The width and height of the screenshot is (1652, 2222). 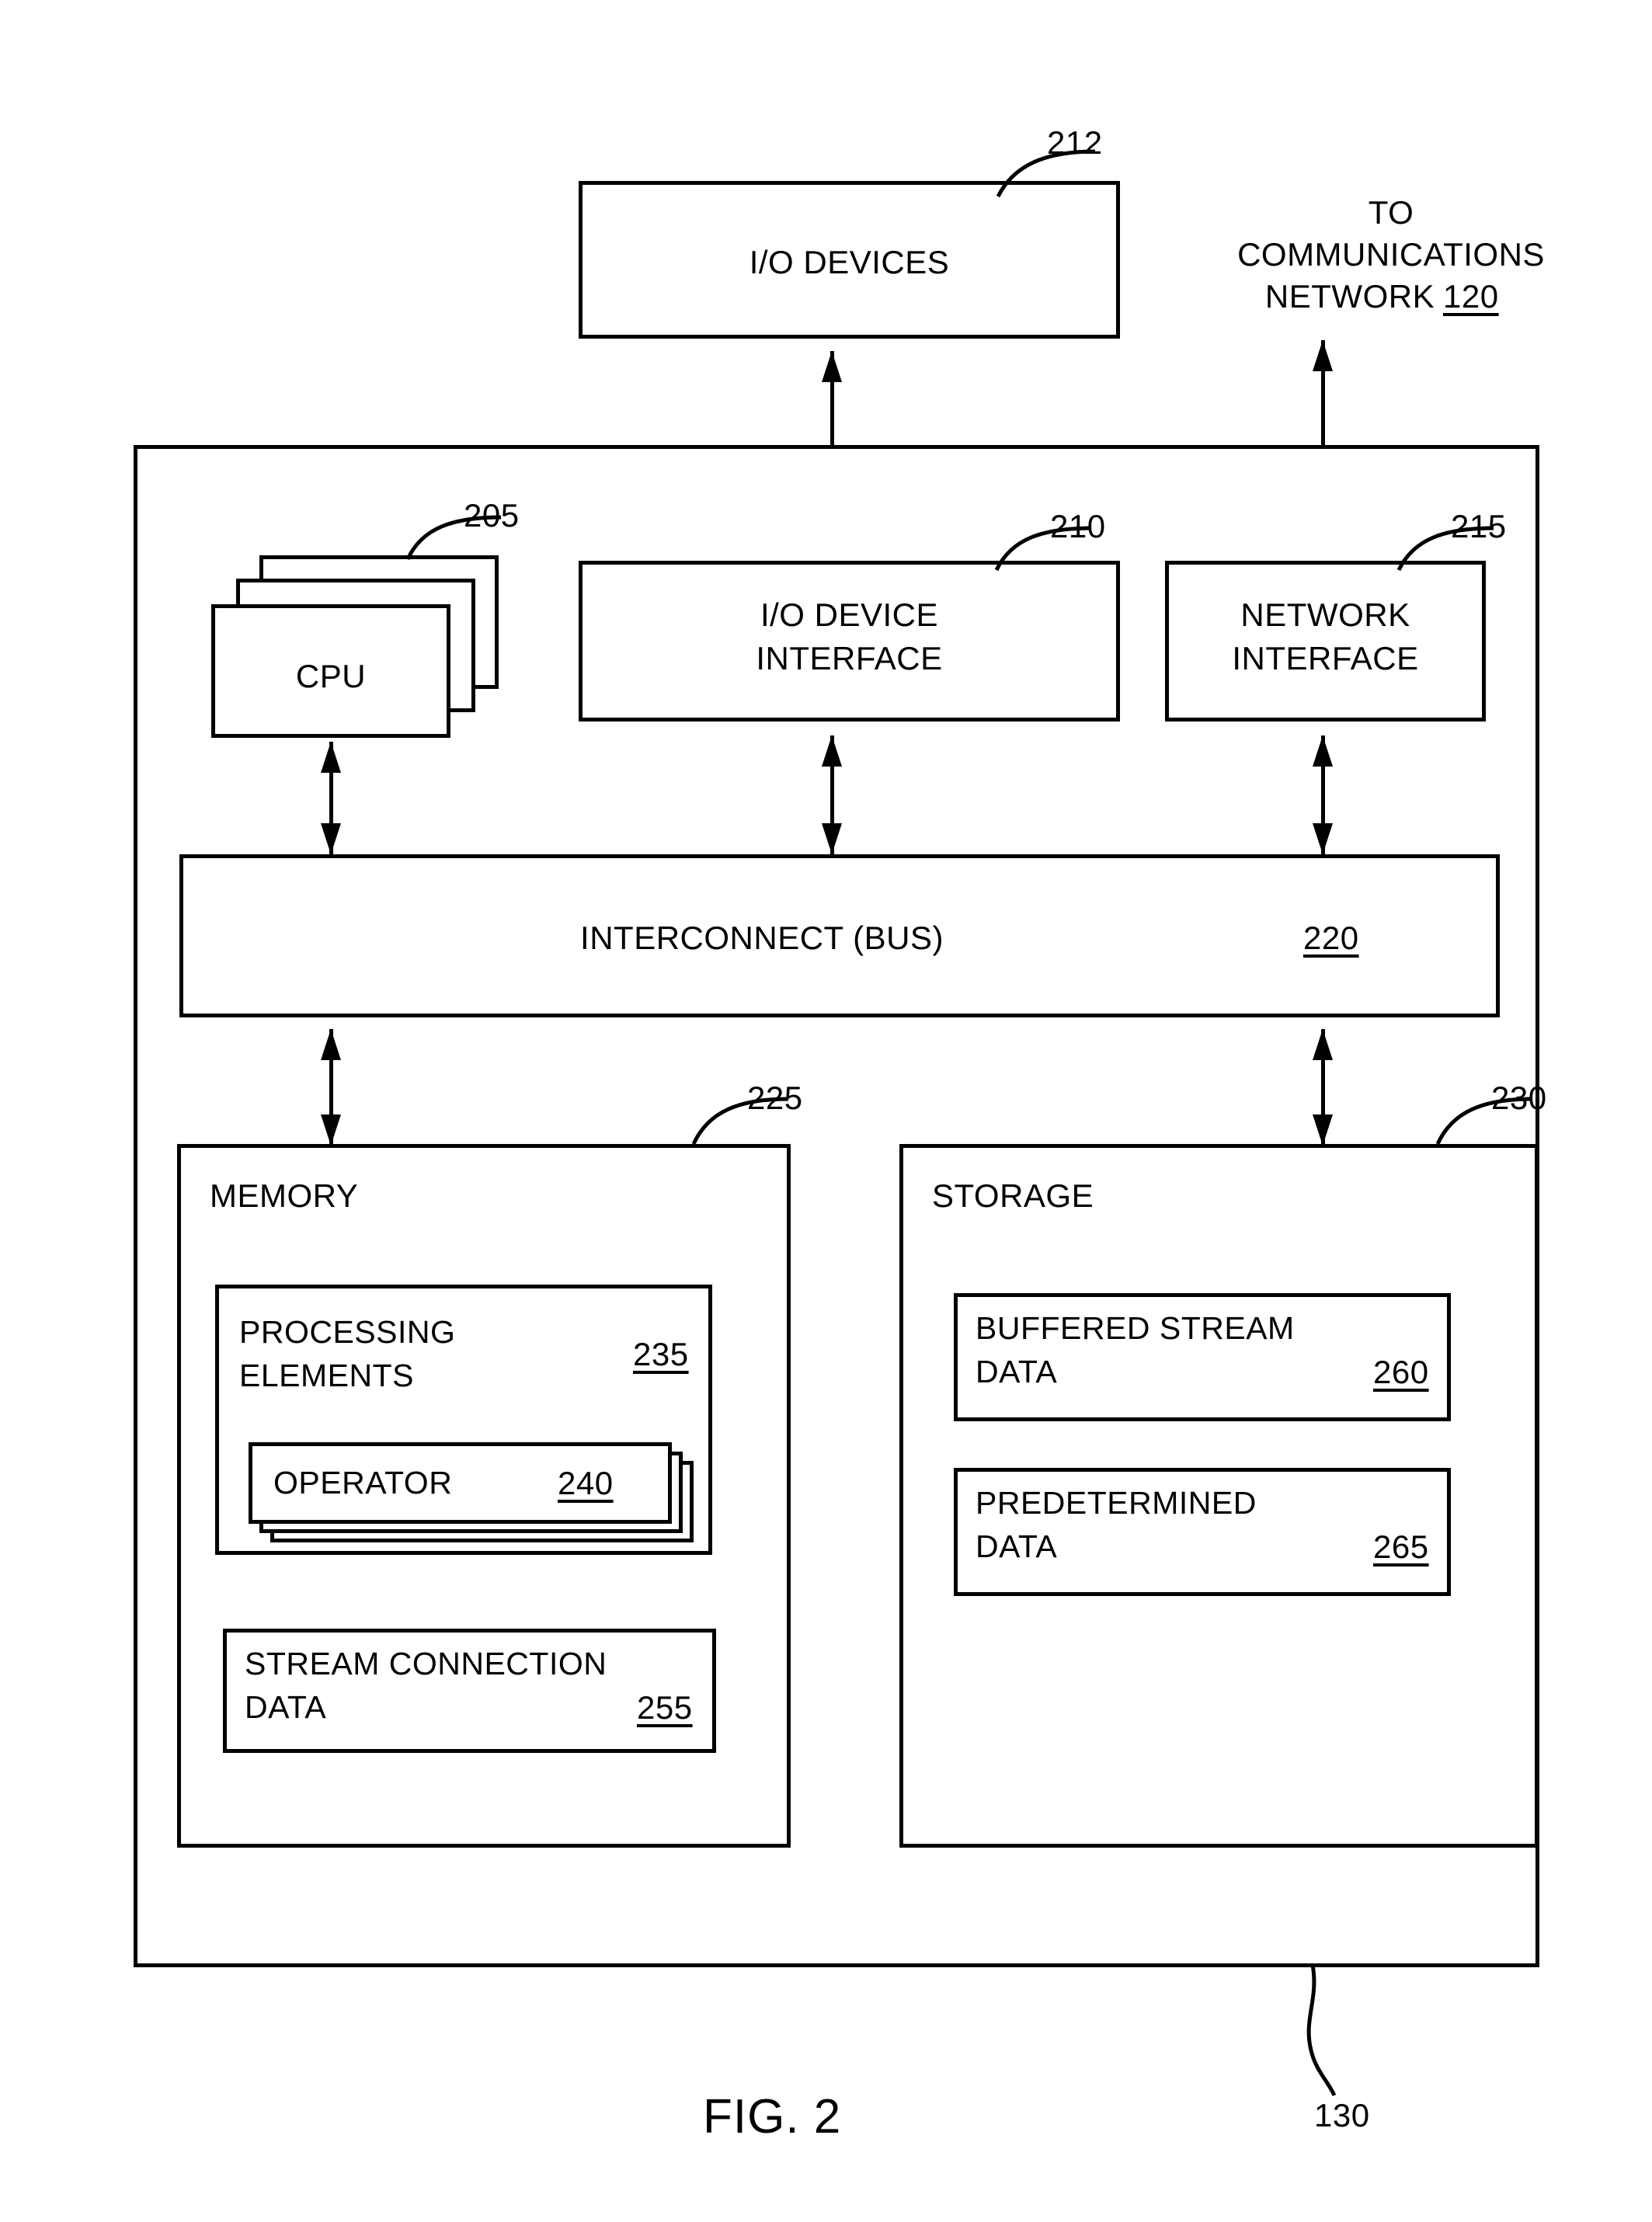 I want to click on cpu-stack, so click(x=355, y=646).